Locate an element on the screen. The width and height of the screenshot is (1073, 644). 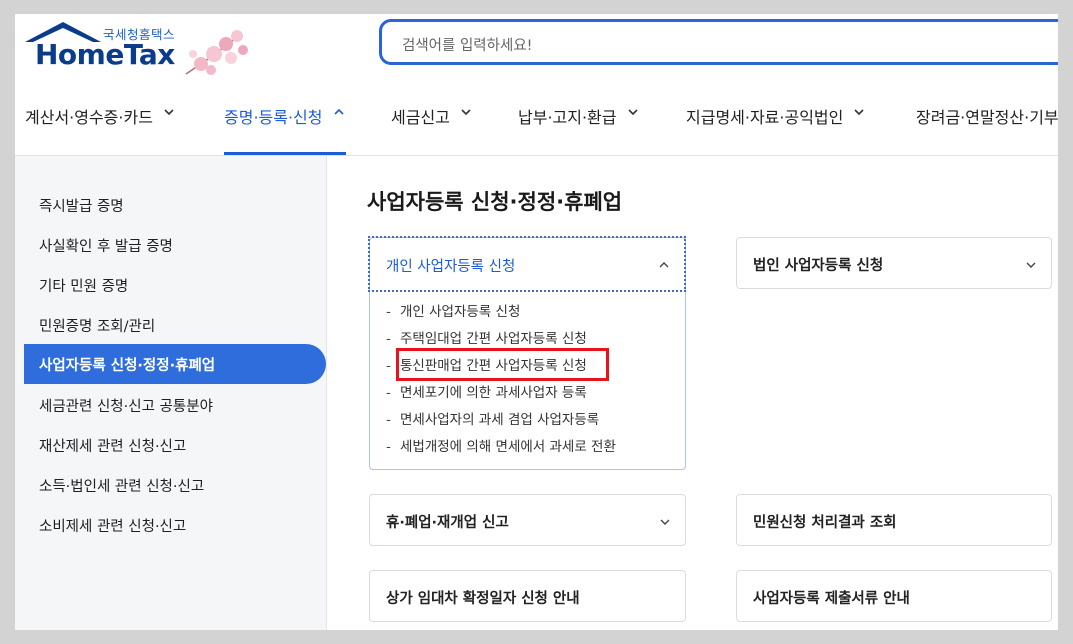
card-lease-date: 상가 임대차 확정일자 신청 안내 is located at coordinates (527, 596).